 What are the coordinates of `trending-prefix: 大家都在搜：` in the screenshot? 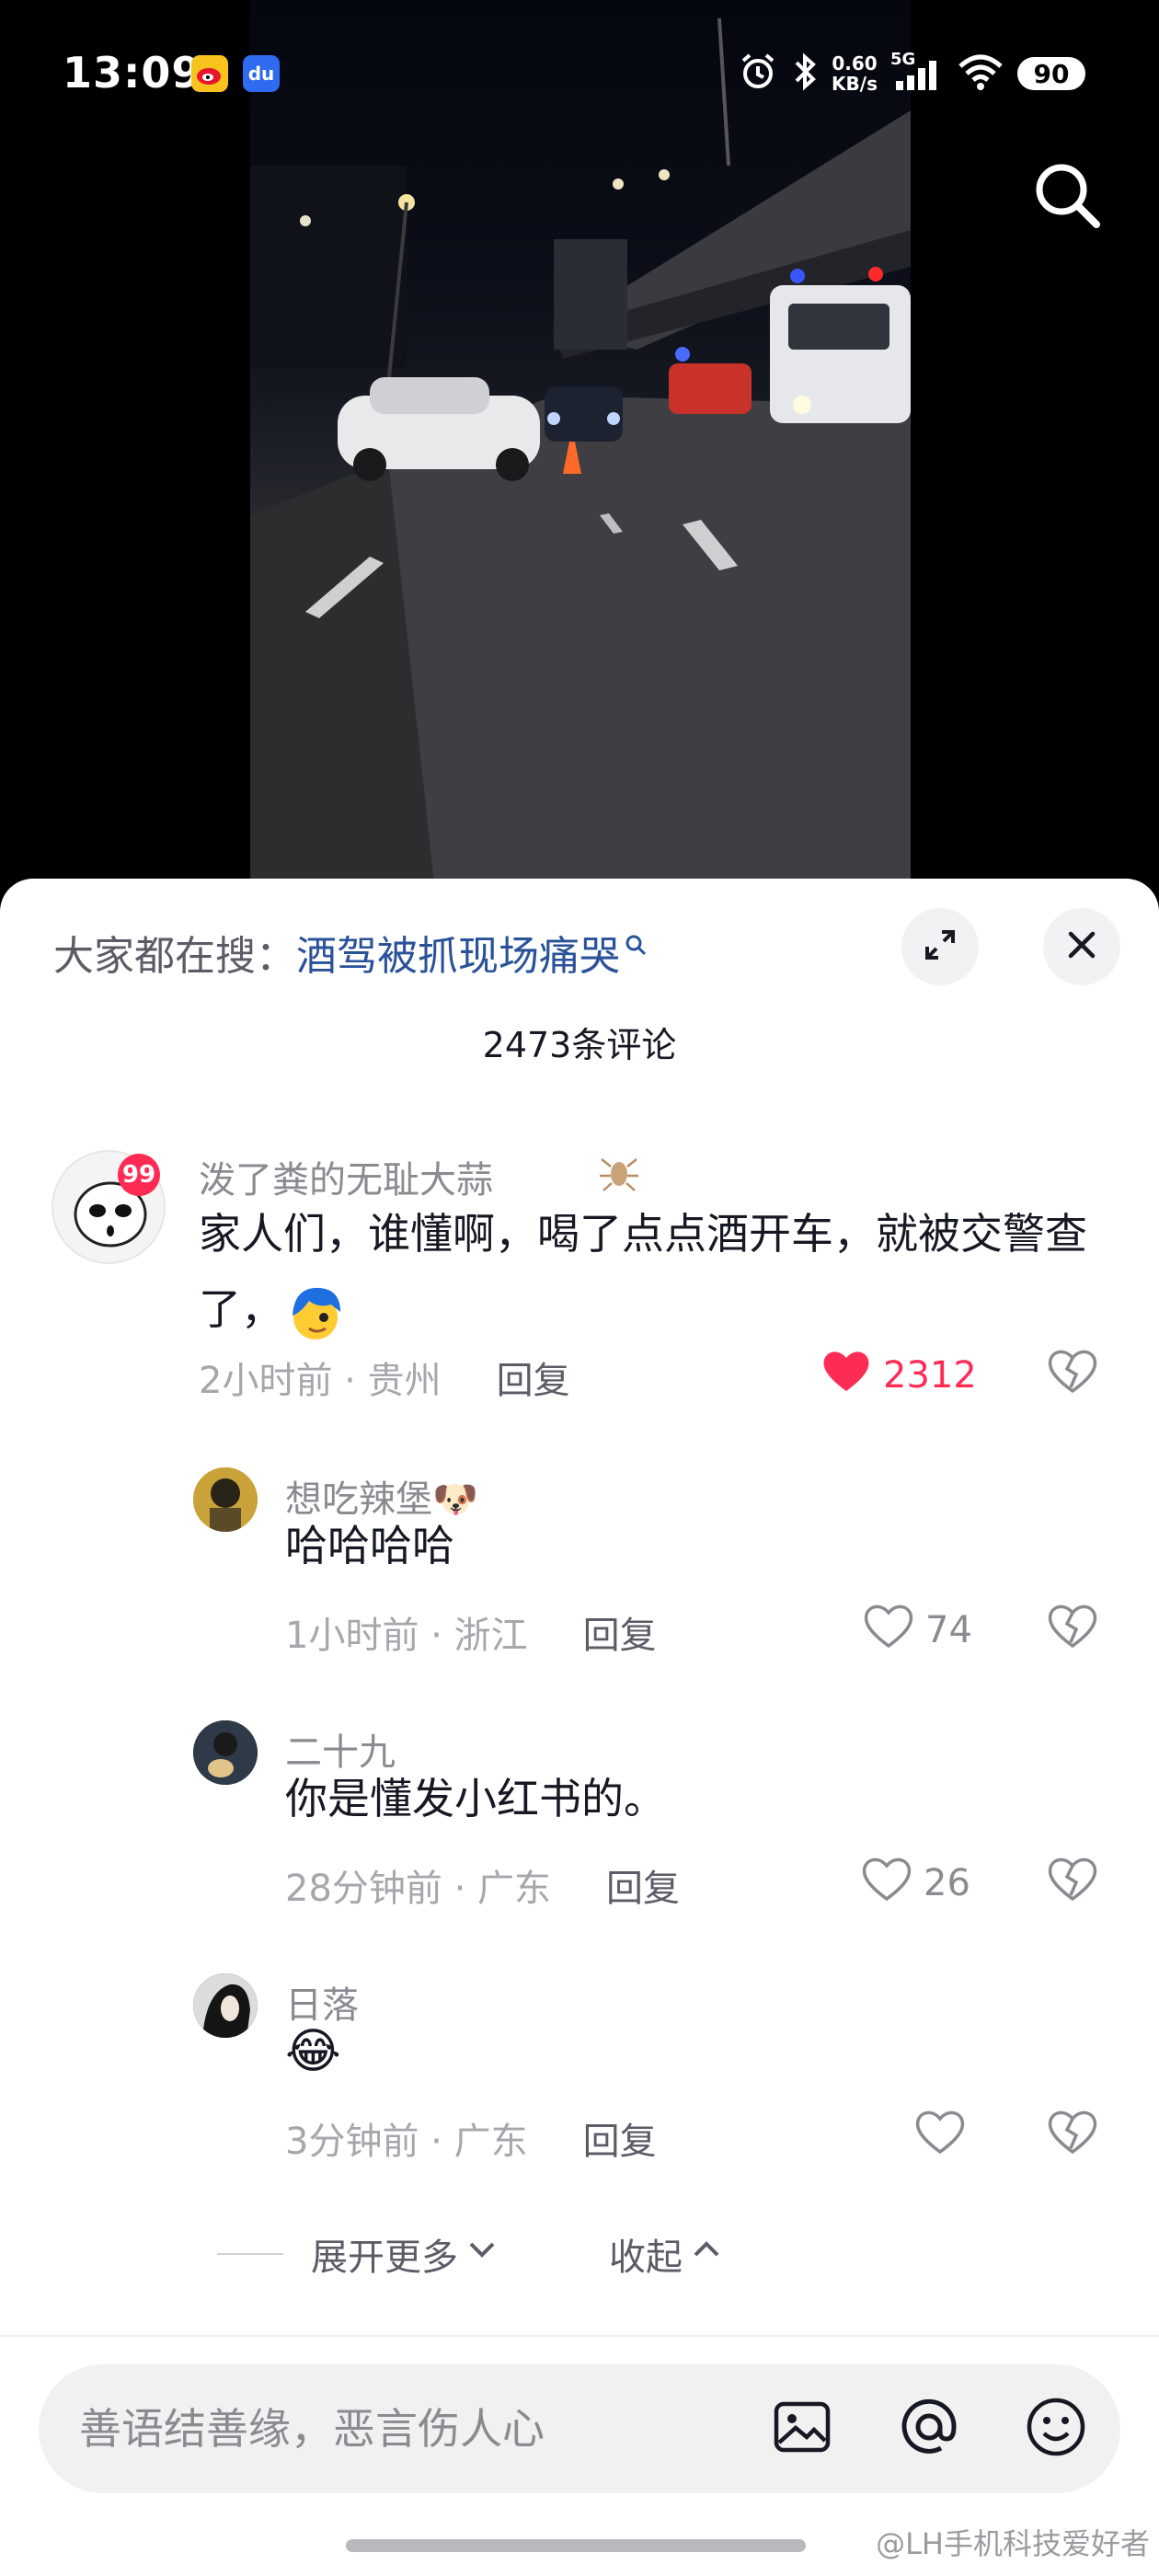 It's located at (174, 956).